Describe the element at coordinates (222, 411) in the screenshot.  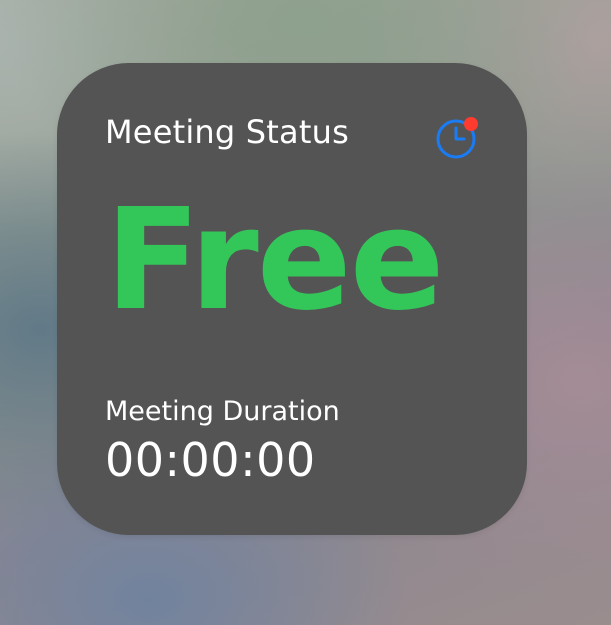
I see `meeting-duration-label: Meeting Duration` at that location.